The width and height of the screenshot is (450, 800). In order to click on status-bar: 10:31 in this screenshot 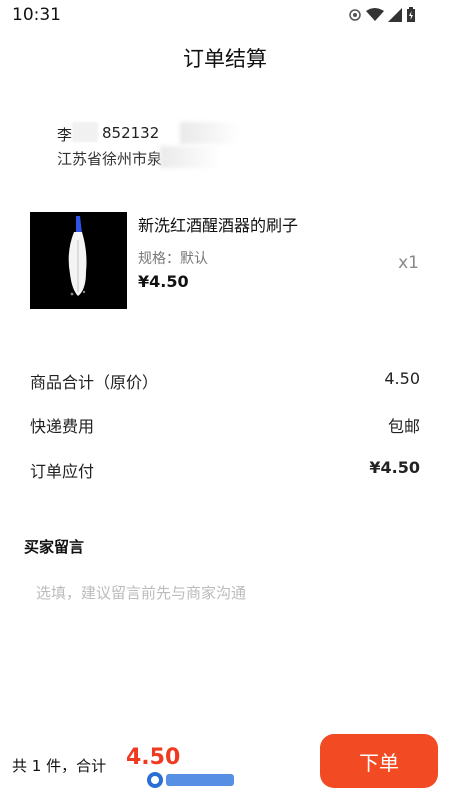, I will do `click(225, 16)`.